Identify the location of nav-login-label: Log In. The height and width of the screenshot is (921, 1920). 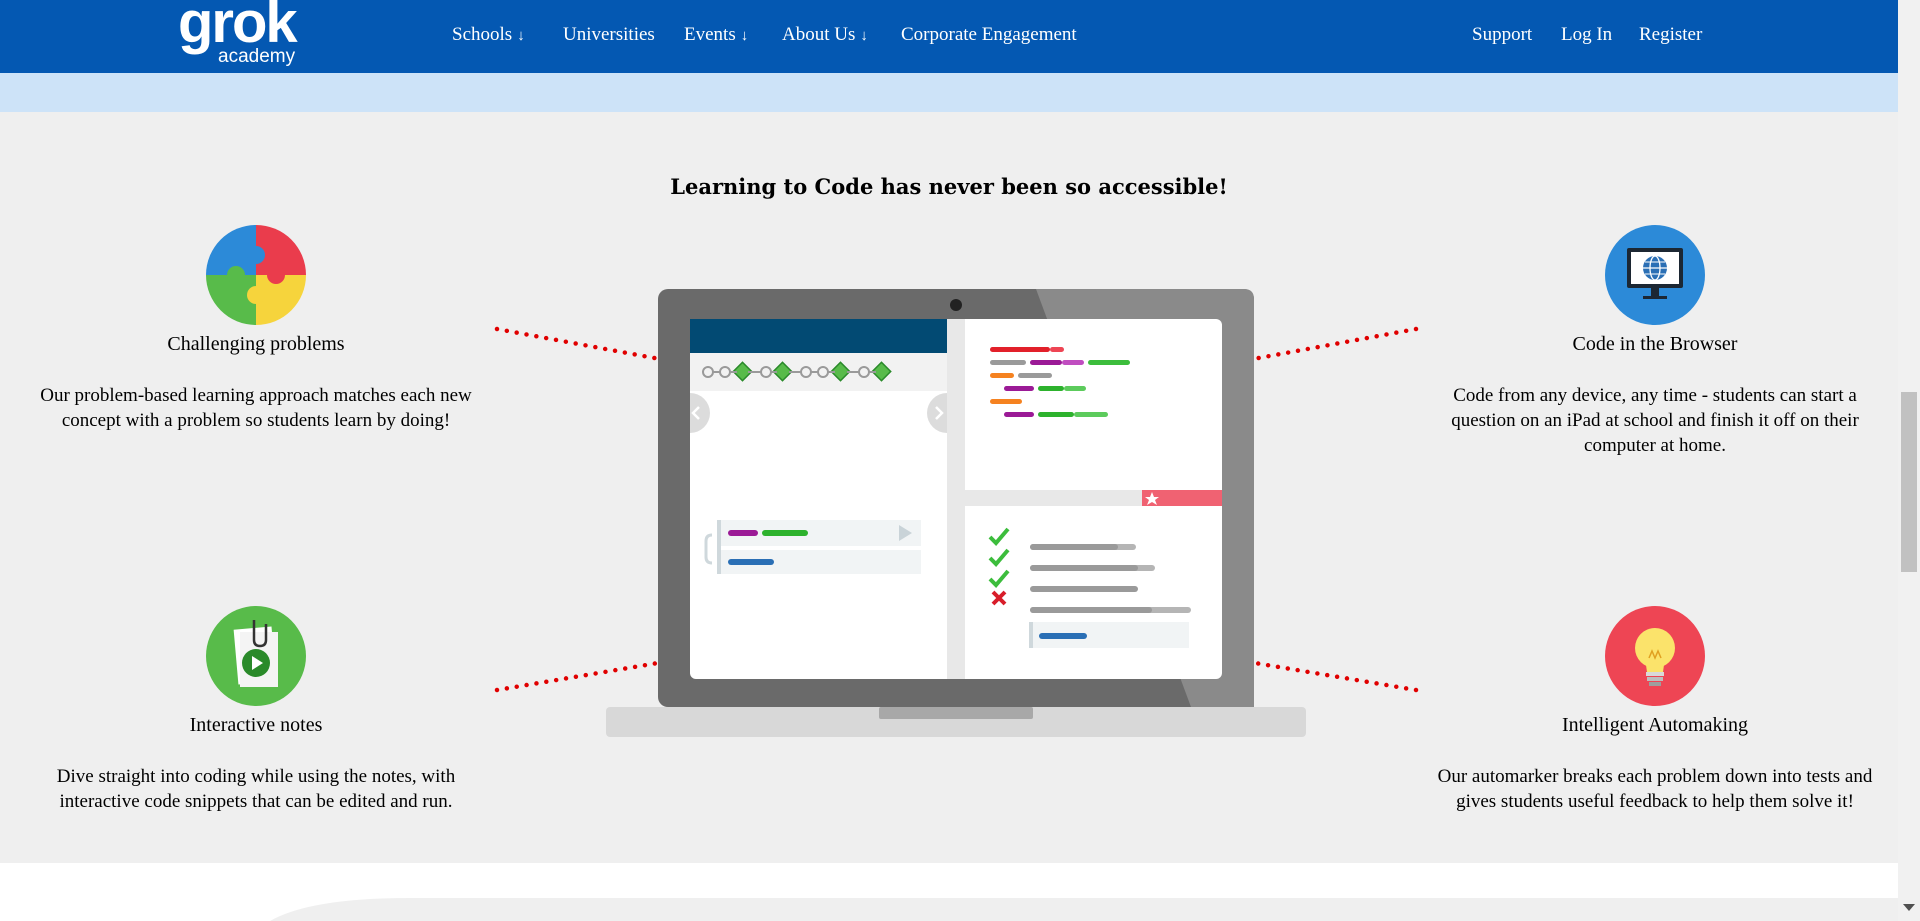
(1587, 34).